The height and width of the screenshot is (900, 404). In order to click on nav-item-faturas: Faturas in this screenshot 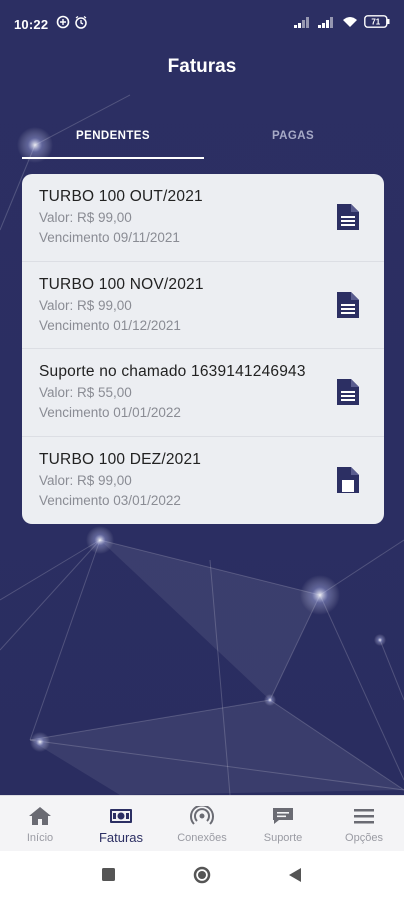, I will do `click(121, 824)`.